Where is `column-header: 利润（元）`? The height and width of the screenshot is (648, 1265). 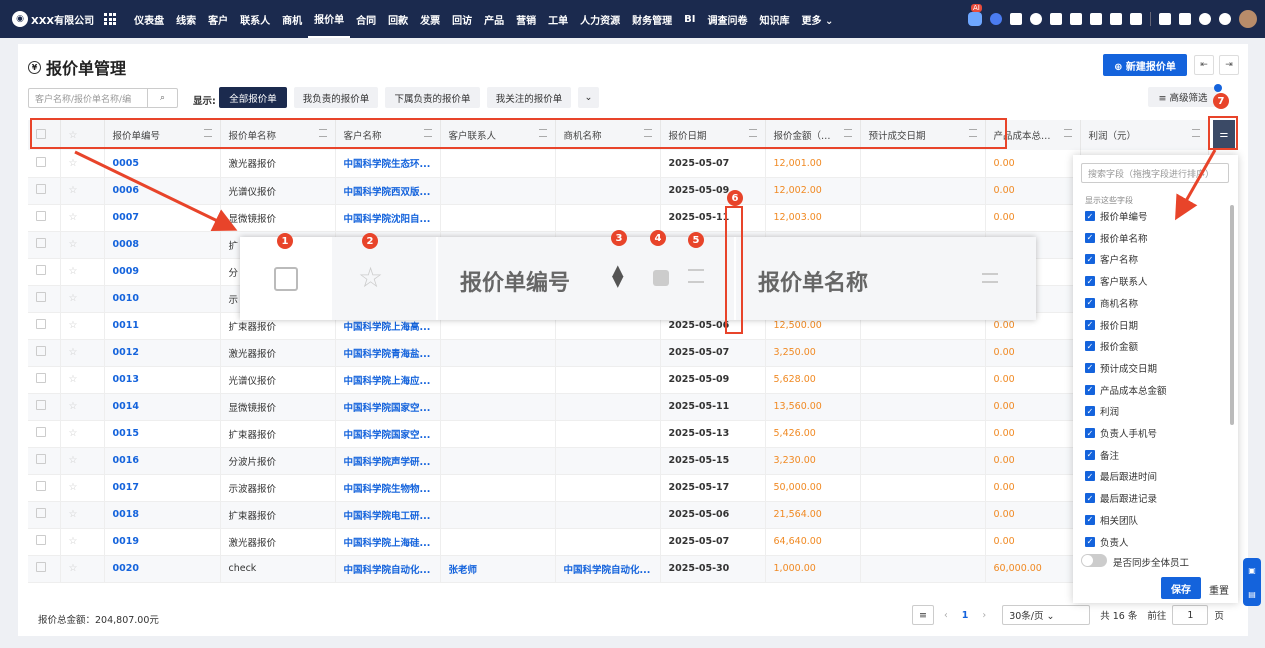
column-header: 利润（元） is located at coordinates (1144, 135).